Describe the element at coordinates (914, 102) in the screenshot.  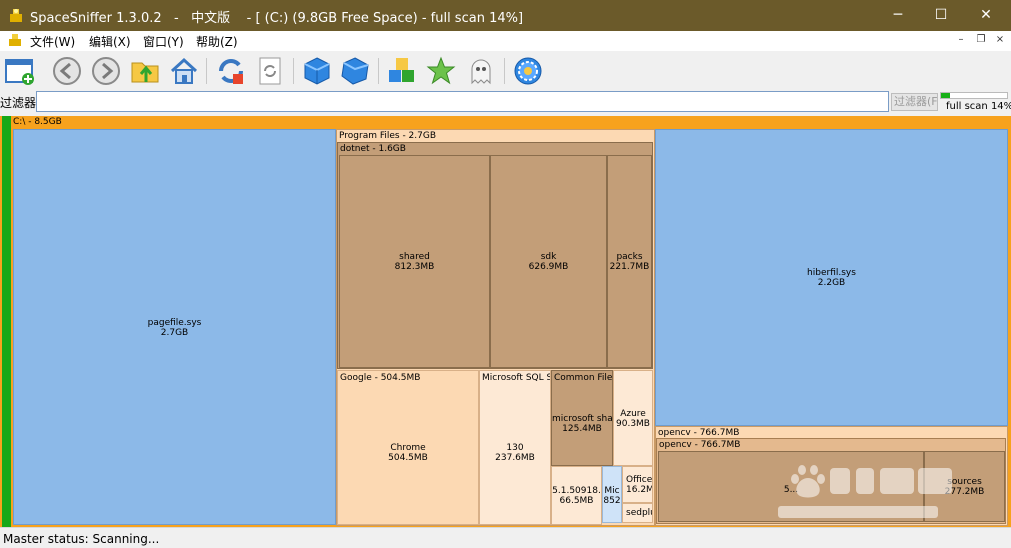
I see `filter-button: 过滤器(F` at that location.